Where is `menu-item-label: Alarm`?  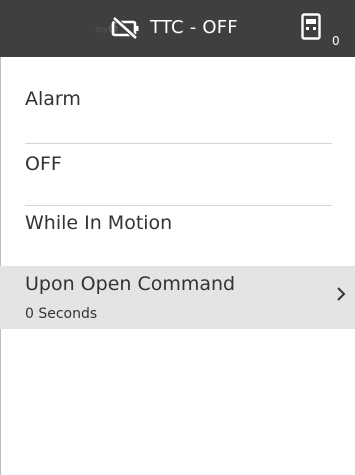 menu-item-label: Alarm is located at coordinates (53, 99).